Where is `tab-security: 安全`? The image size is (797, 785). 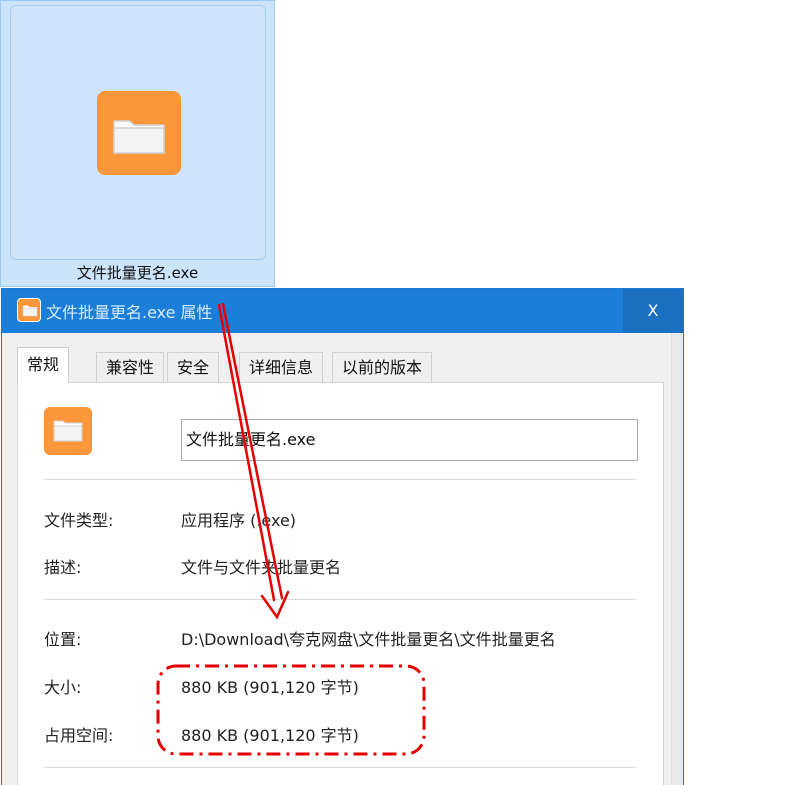 tab-security: 安全 is located at coordinates (193, 367).